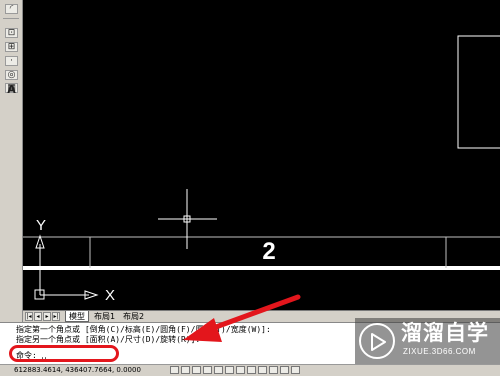 Image resolution: width=500 pixels, height=376 pixels. I want to click on coordinate-readout: 612883.4614, 436407.7664, 0.0000, so click(77, 370).